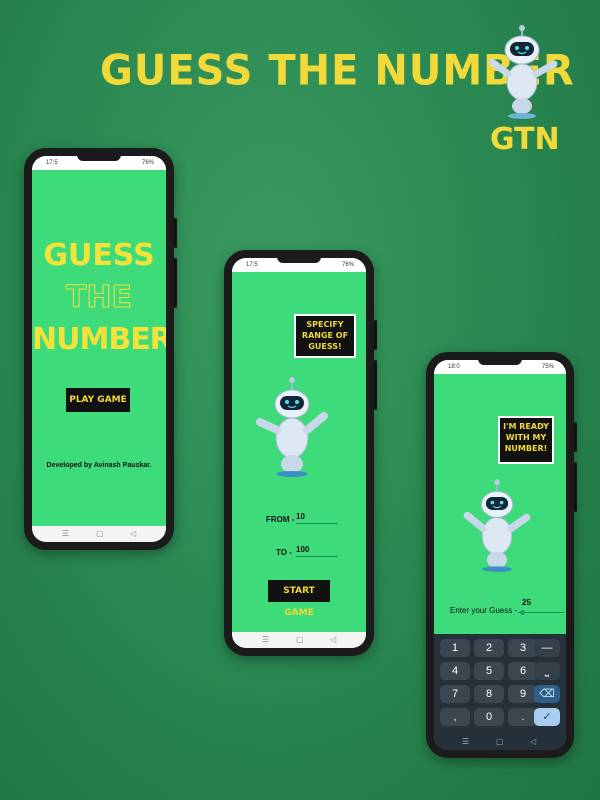 The image size is (600, 800). What do you see at coordinates (547, 694) in the screenshot?
I see `backspace-icon: ⌫` at bounding box center [547, 694].